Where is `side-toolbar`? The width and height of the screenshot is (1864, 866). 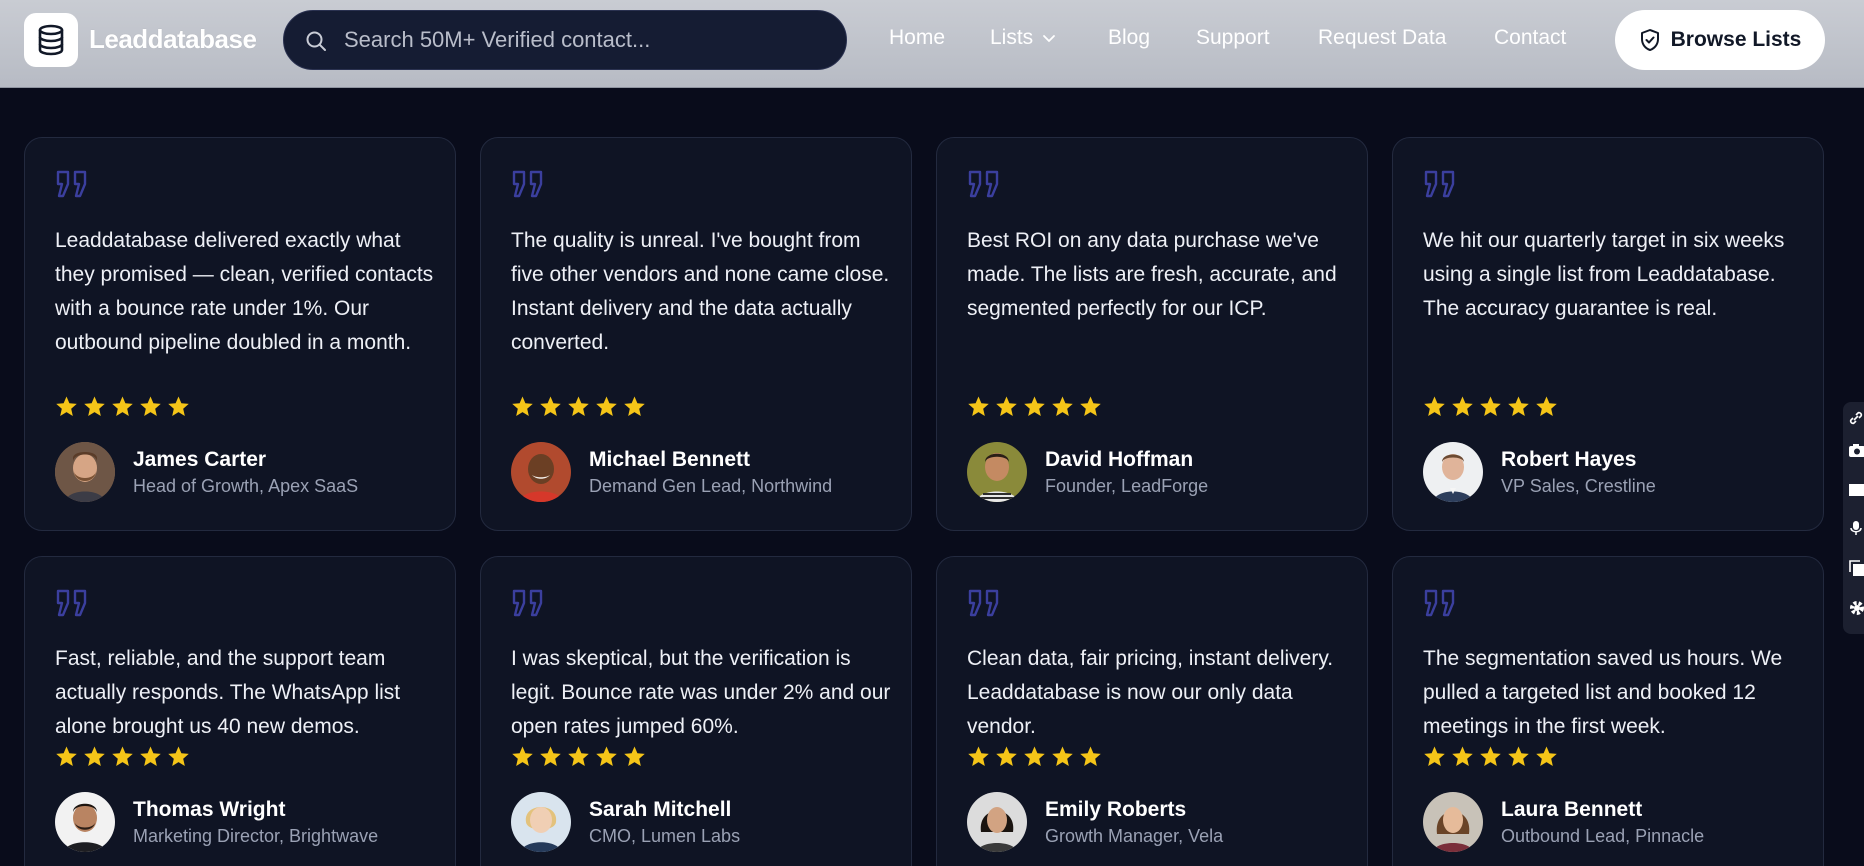 side-toolbar is located at coordinates (1853, 518).